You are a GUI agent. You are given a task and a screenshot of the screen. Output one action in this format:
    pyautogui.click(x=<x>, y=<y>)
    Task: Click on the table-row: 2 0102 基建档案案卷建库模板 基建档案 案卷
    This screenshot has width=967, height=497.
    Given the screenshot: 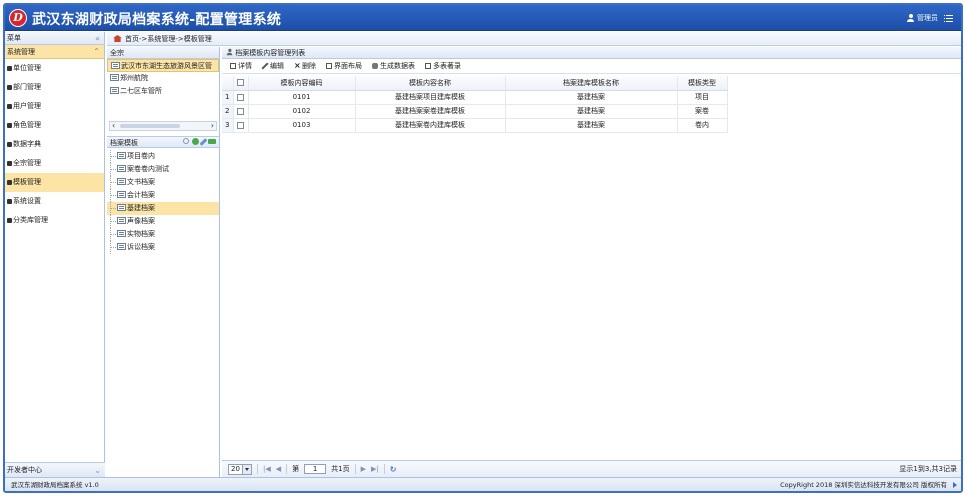 What is the action you would take?
    pyautogui.click(x=475, y=111)
    